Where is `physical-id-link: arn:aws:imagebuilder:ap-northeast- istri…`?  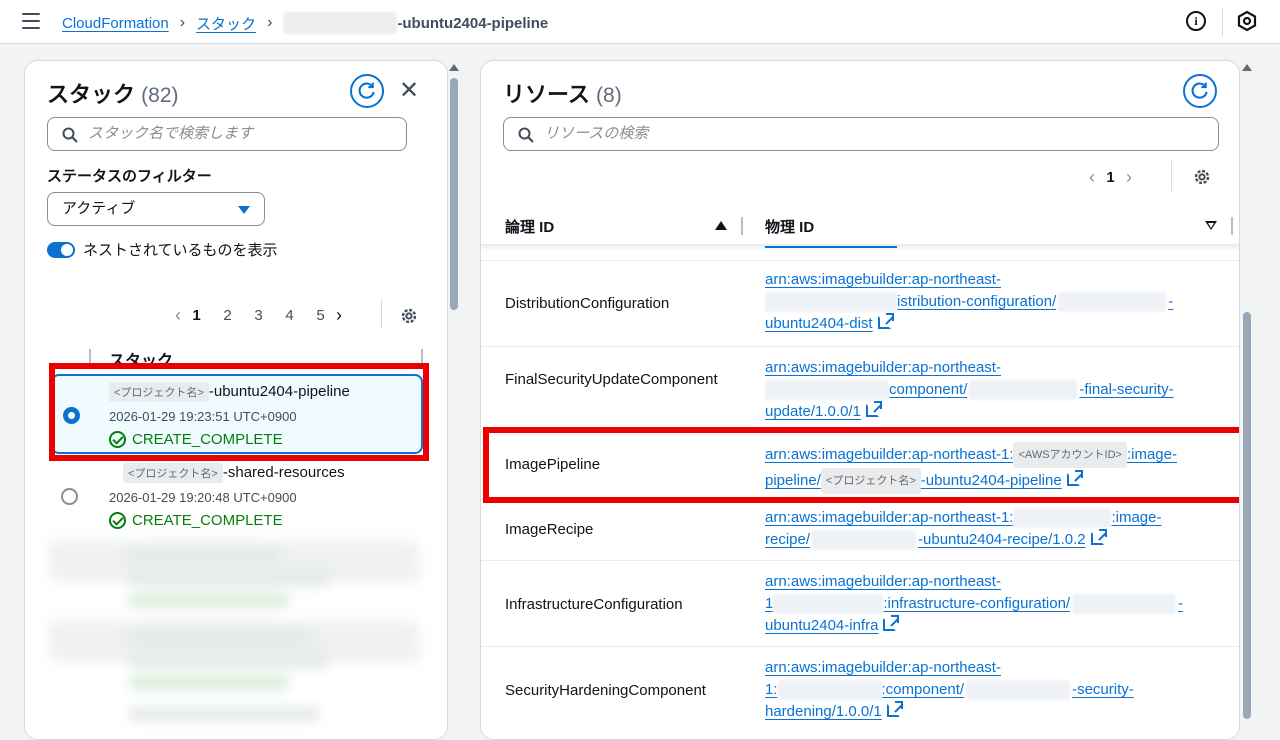
physical-id-link: arn:aws:imagebuilder:ap-northeast- istri… is located at coordinates (995, 302).